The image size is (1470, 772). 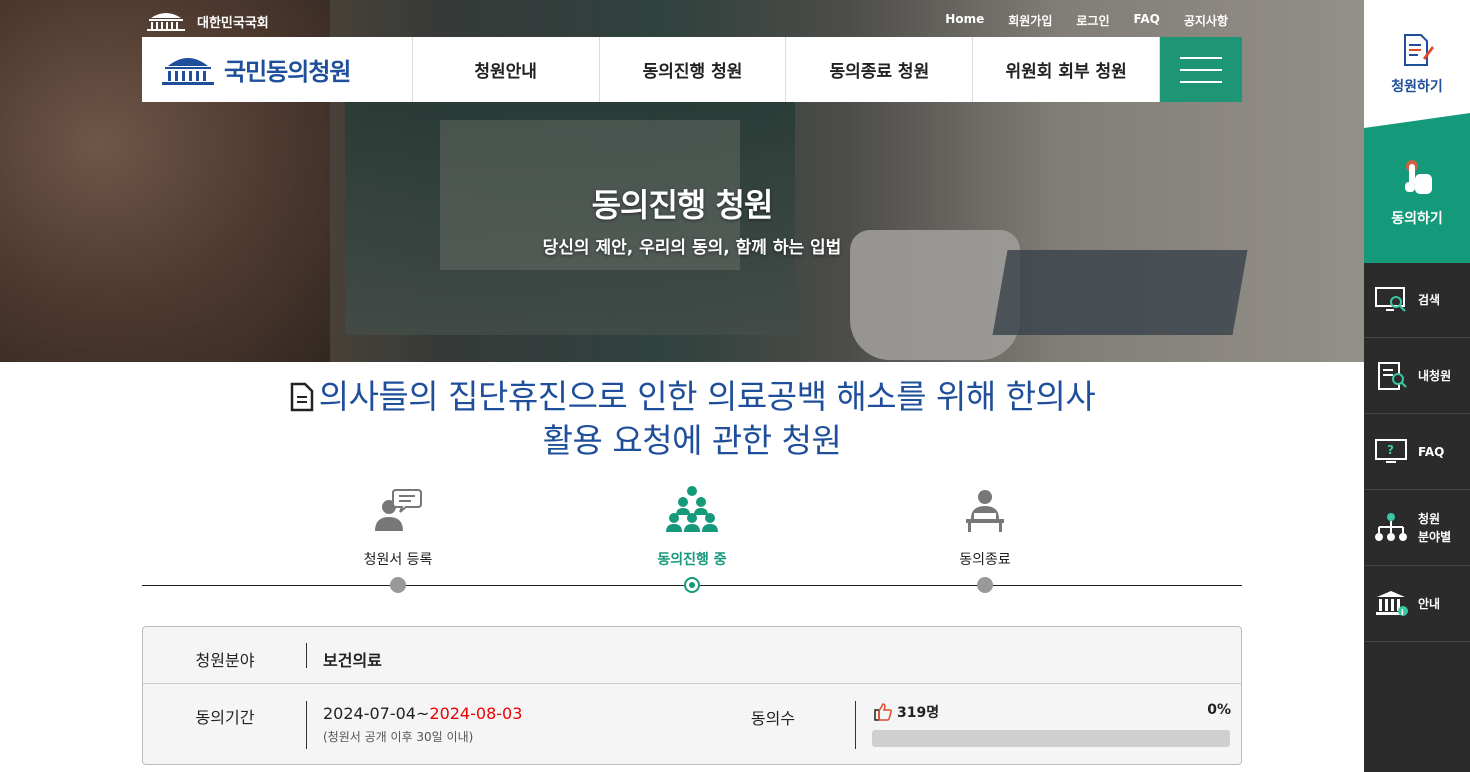 I want to click on svg-text: i, so click(x=1402, y=612).